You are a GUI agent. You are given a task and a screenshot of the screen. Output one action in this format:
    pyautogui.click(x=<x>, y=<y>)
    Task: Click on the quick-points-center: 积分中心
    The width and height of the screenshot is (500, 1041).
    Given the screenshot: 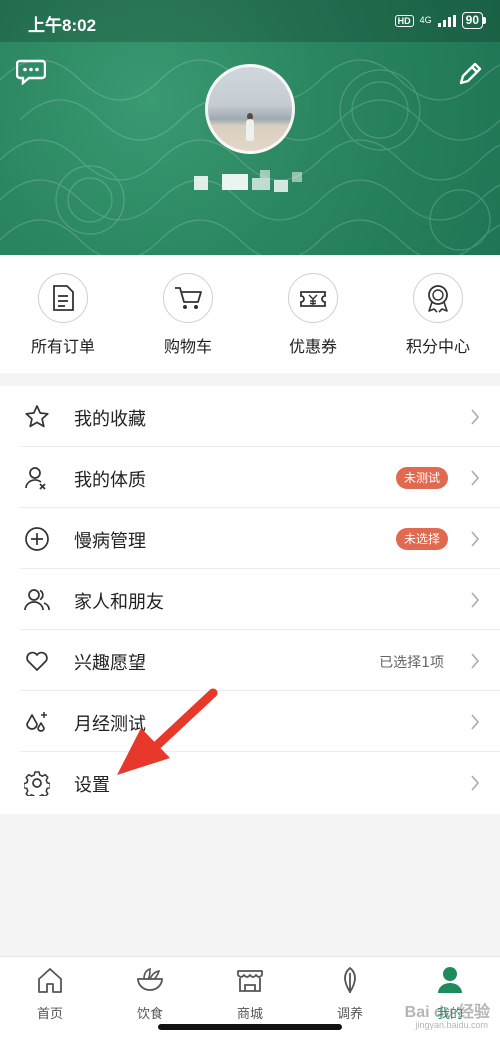 What is the action you would take?
    pyautogui.click(x=438, y=315)
    